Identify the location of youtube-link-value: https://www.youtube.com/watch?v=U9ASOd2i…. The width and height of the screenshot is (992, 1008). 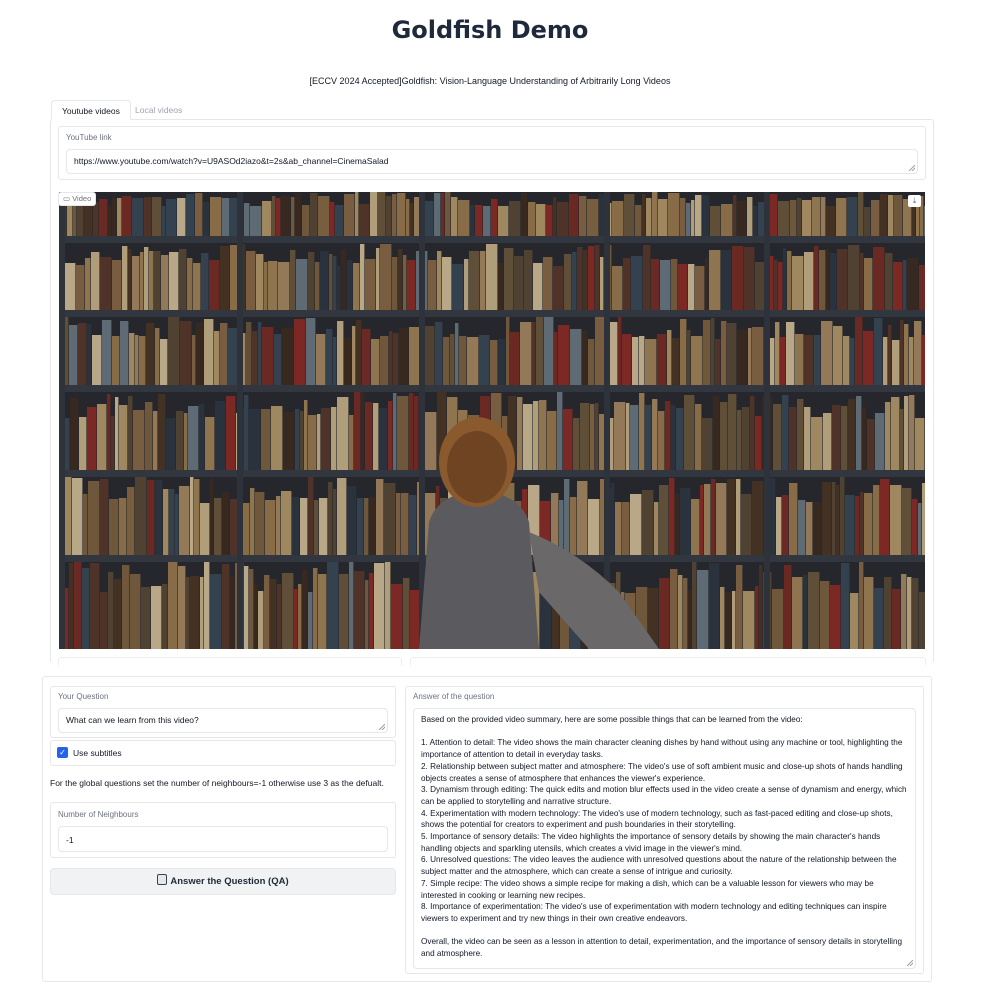
(231, 161).